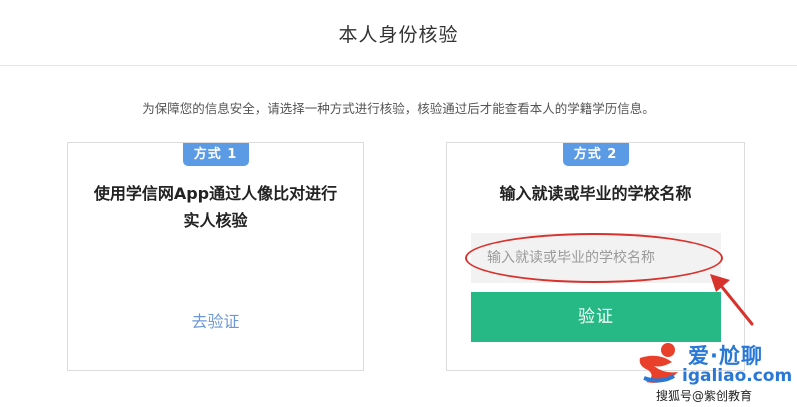  I want to click on method-1-heading: 使用学信网App通过人像比对进行实人核验, so click(215, 207).